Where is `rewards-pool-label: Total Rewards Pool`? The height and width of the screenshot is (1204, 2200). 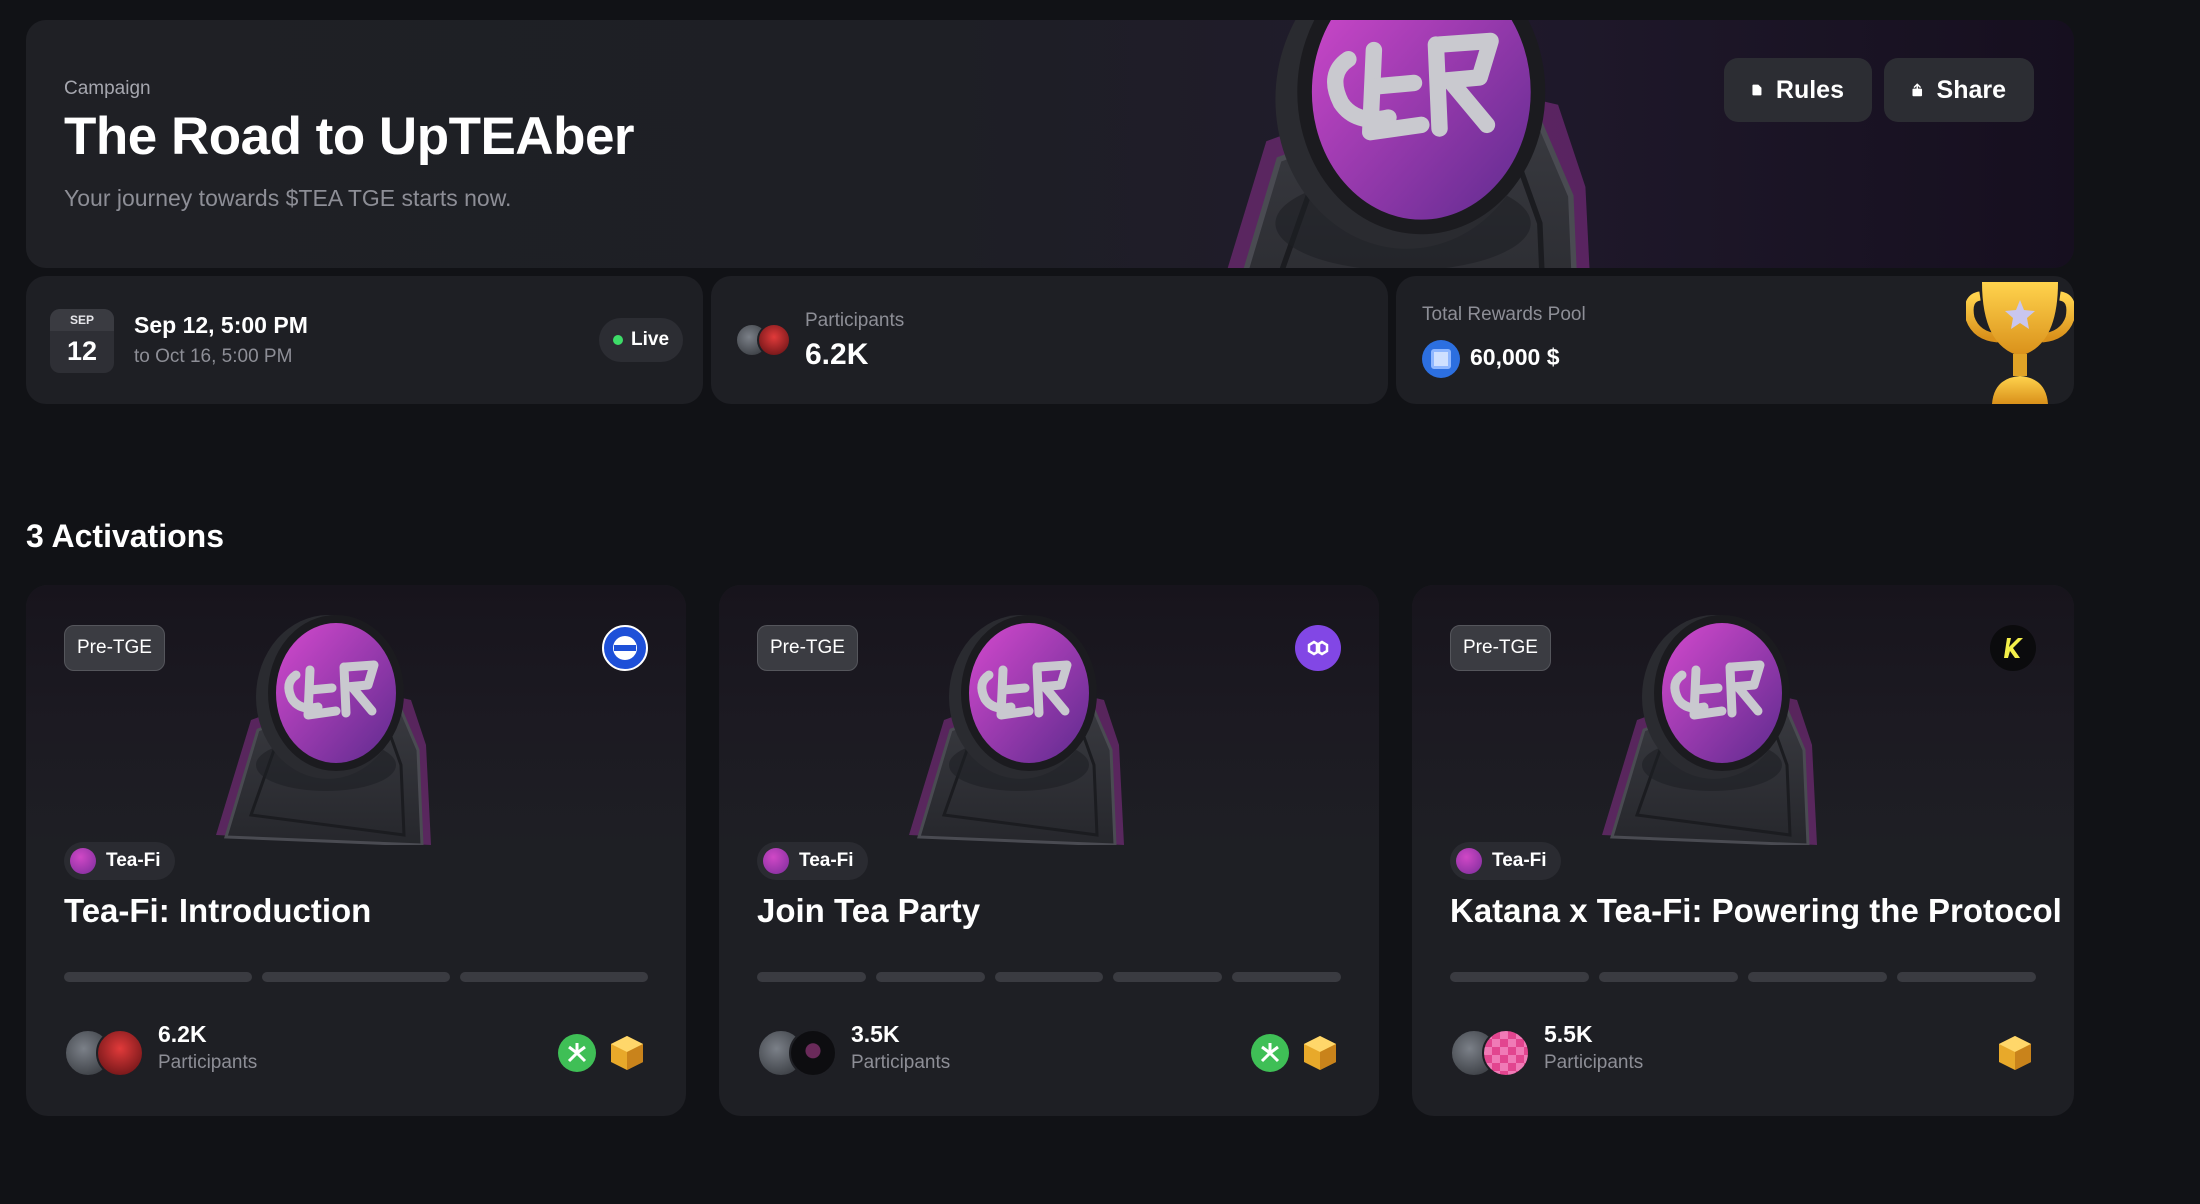
rewards-pool-label: Total Rewards Pool is located at coordinates (1504, 314).